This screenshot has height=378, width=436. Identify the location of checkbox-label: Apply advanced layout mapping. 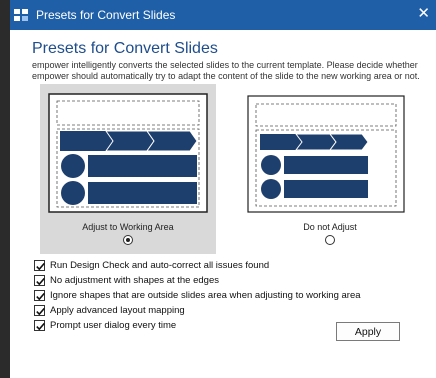
(117, 310).